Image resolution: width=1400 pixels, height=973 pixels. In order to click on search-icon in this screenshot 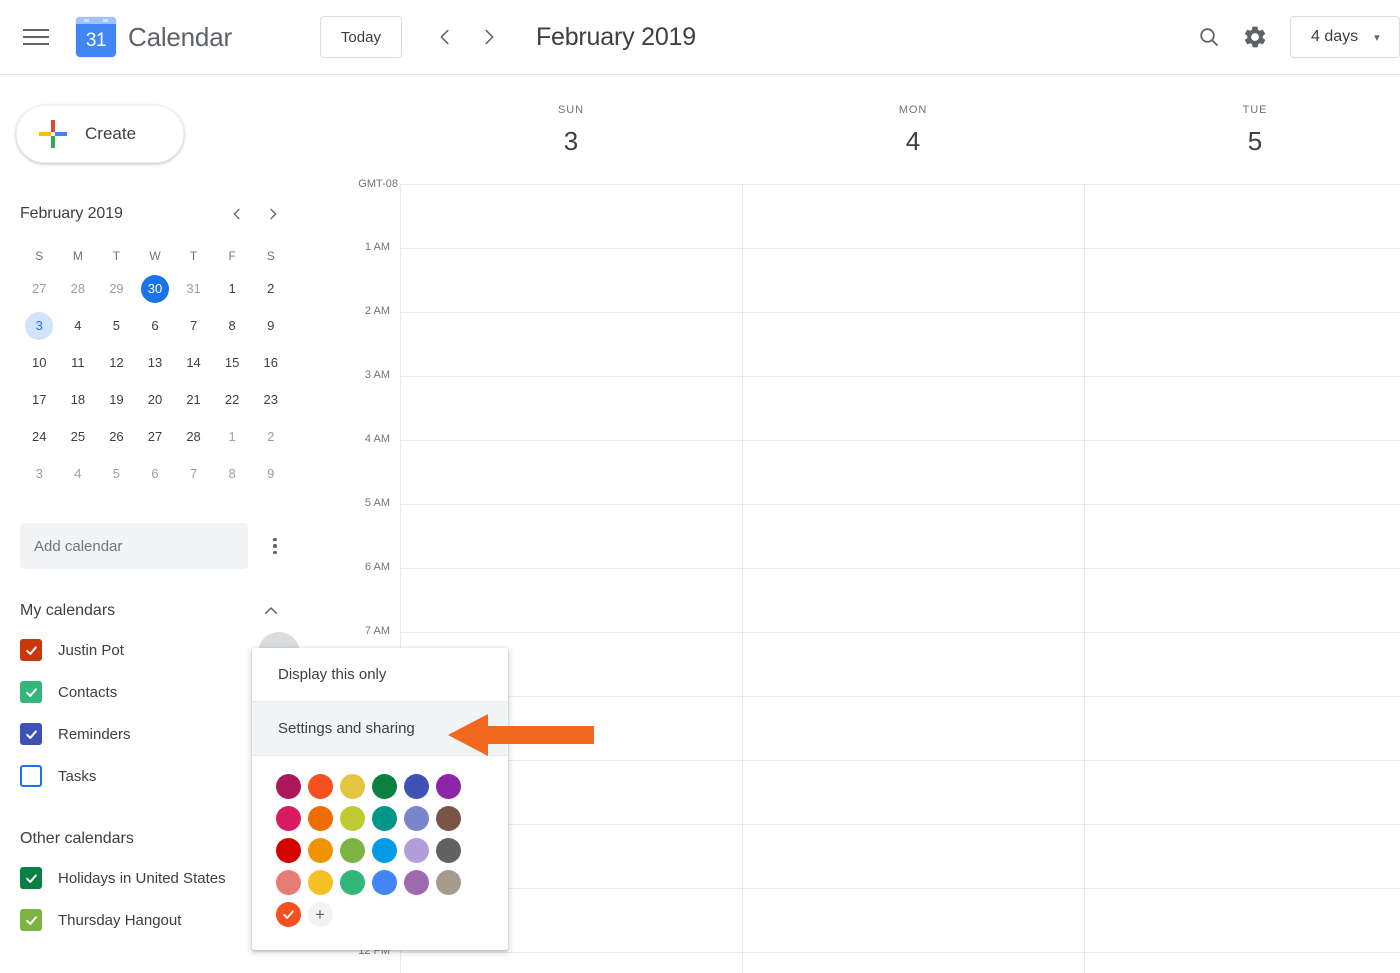, I will do `click(1209, 37)`.